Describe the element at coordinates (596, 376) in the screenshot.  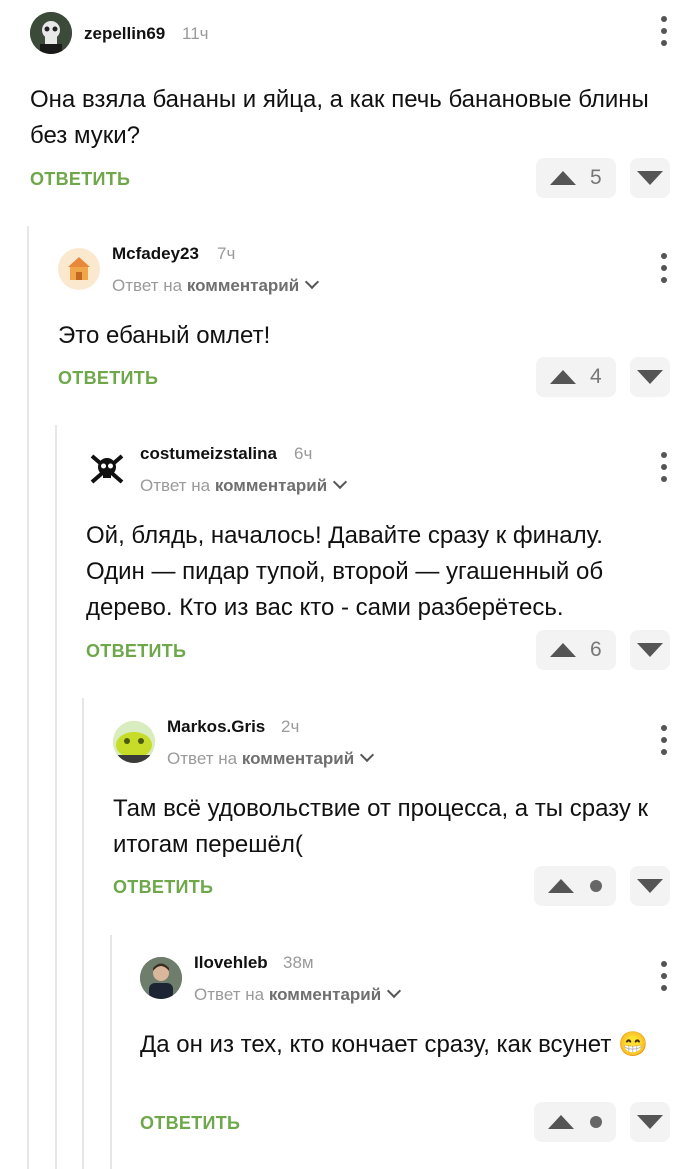
I see `rating-count: 4` at that location.